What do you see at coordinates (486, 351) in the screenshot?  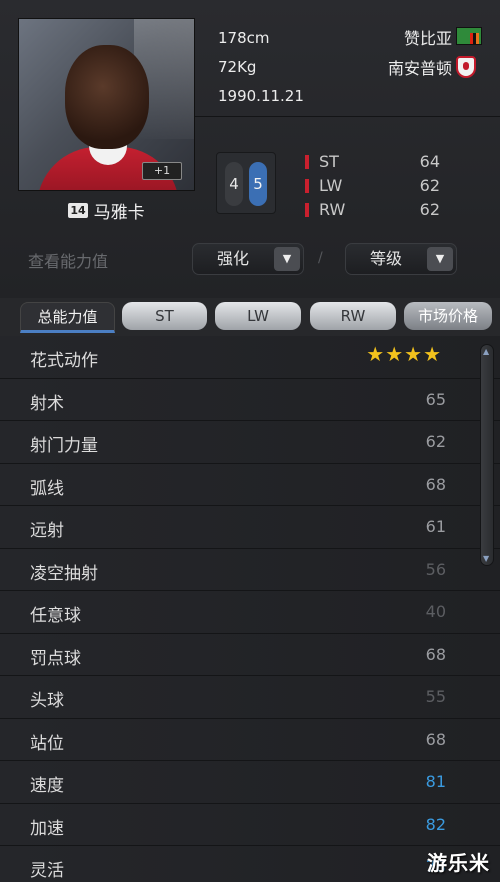 I see `scroll-up-icon: ▲` at bounding box center [486, 351].